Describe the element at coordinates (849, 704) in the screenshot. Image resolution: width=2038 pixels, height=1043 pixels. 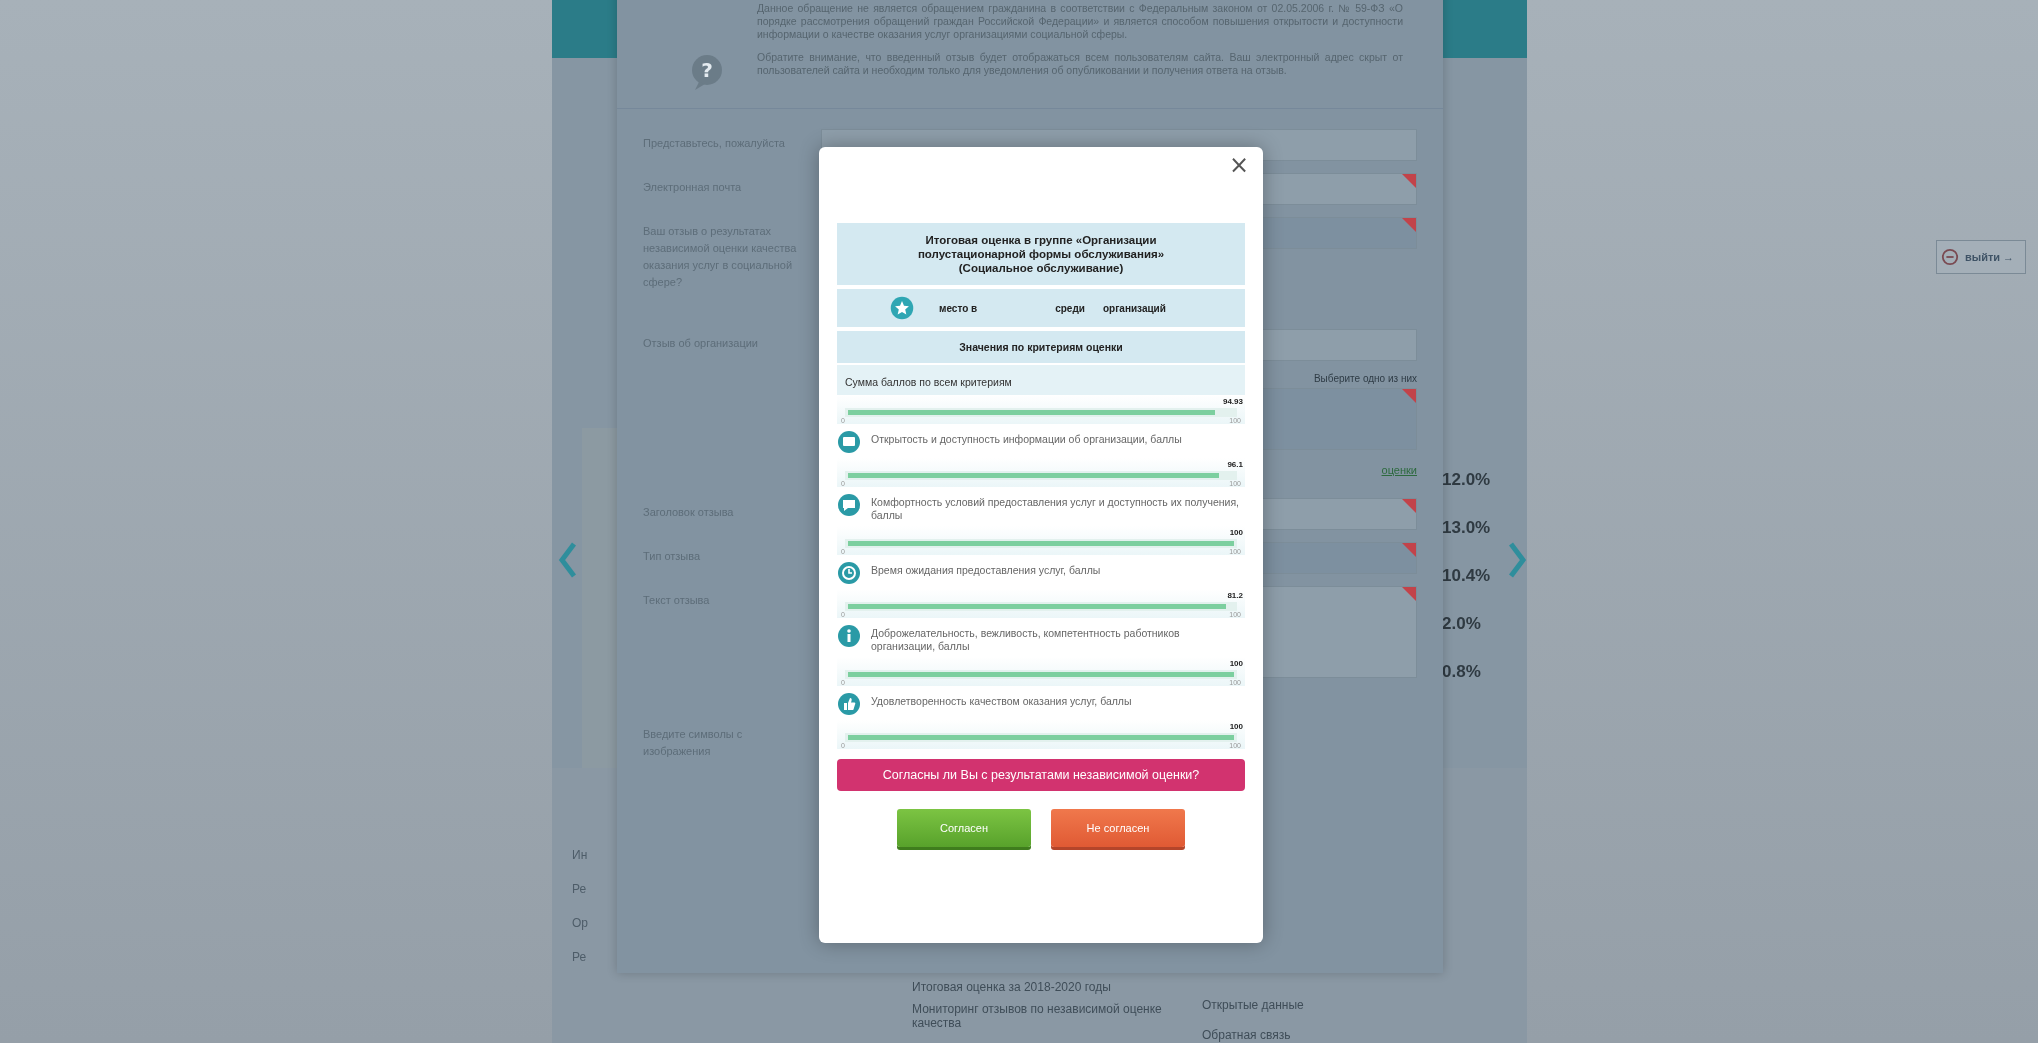
I see `thumbs-up-icon` at that location.